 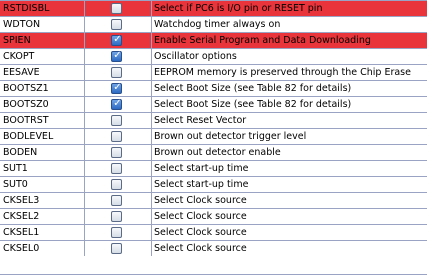 What do you see at coordinates (230, 136) in the screenshot?
I see `fuse-description: Brown out detector trigger level` at bounding box center [230, 136].